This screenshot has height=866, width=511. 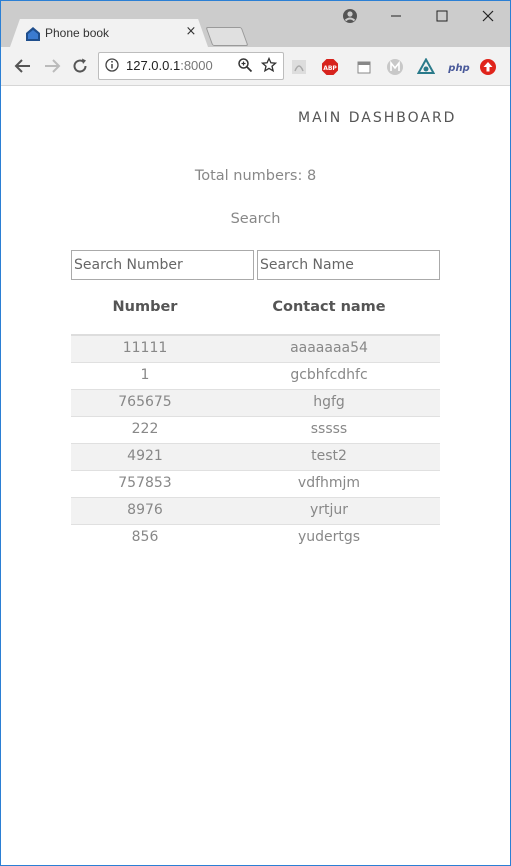 I want to click on cell-number: 8976, so click(x=145, y=510).